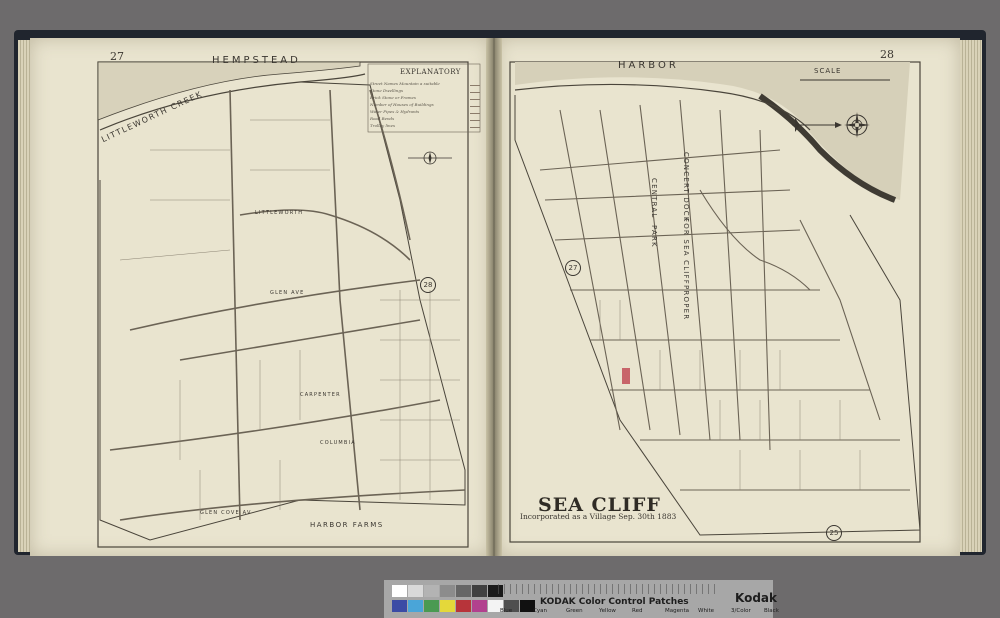 The width and height of the screenshot is (1000, 618). I want to click on vertical-map-label: CENTRAL, so click(654, 198).